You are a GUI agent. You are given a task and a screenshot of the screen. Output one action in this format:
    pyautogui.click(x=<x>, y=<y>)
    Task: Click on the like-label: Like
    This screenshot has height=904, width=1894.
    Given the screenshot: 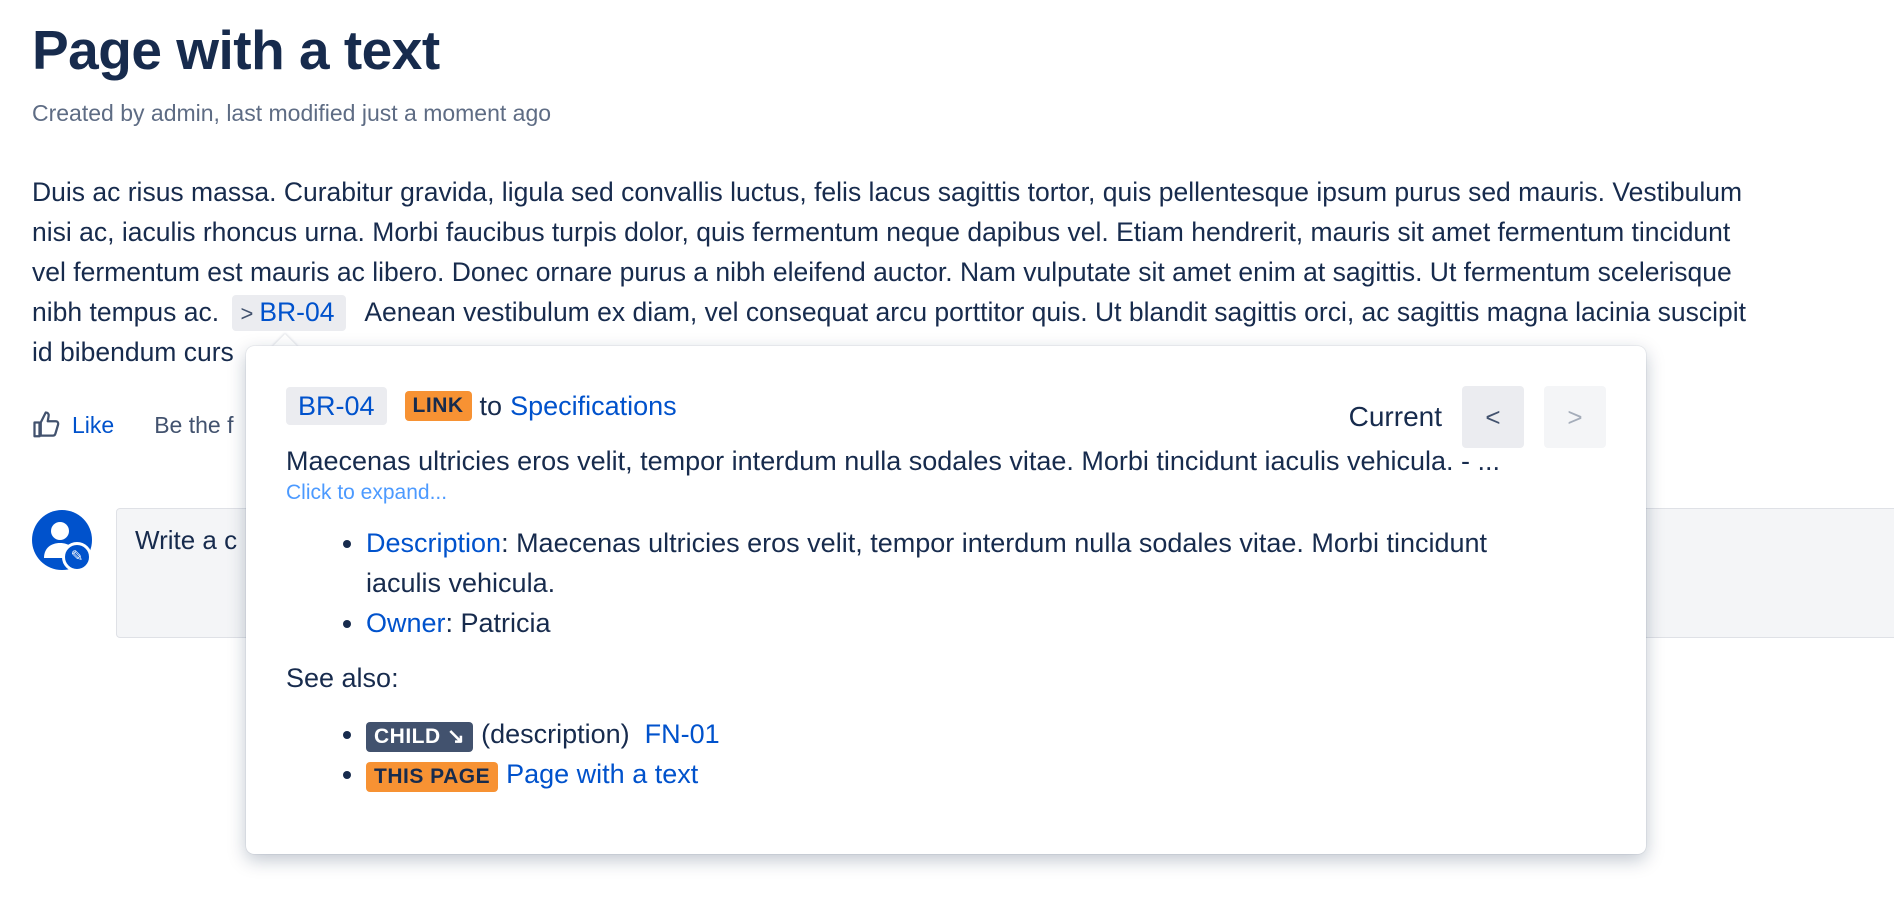 What is the action you would take?
    pyautogui.click(x=93, y=424)
    